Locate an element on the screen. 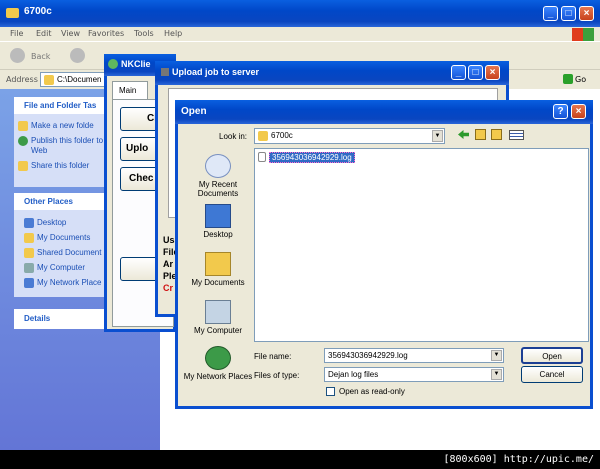  file-name-input: 356943036942929.log ▼ is located at coordinates (414, 355).